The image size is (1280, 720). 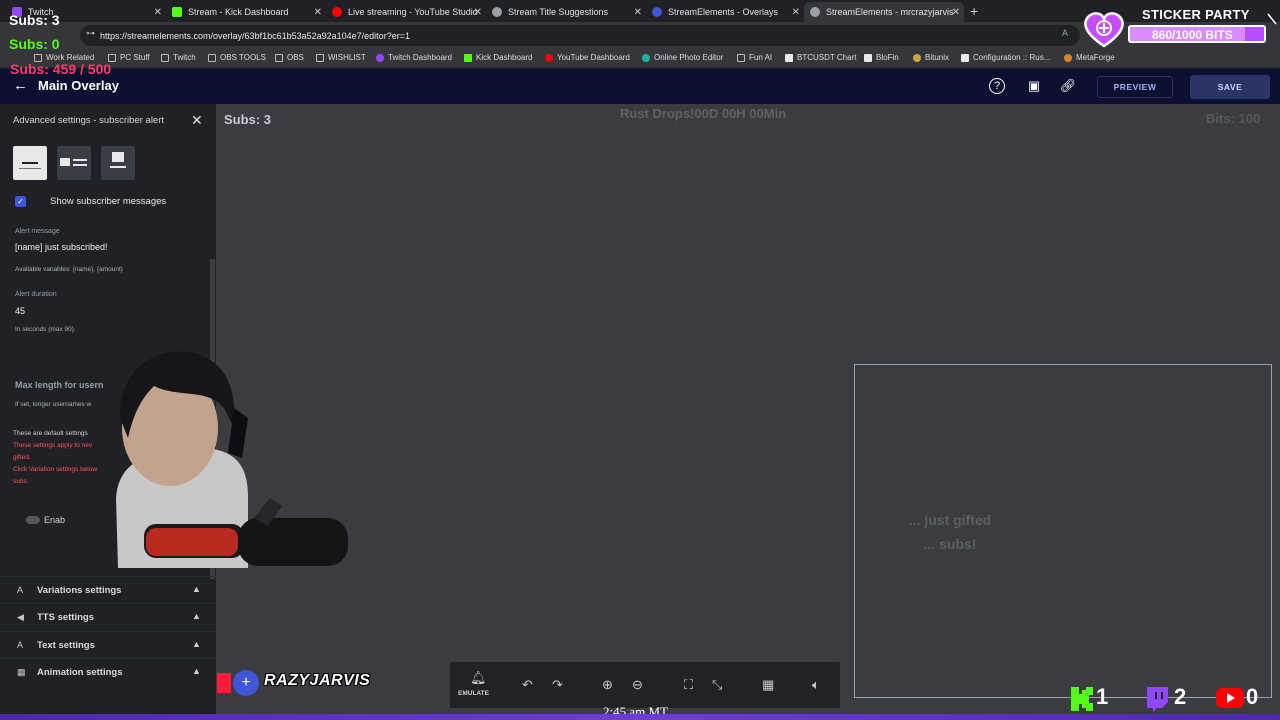 I want to click on zoom-in-icon: ⊕, so click(x=607, y=685).